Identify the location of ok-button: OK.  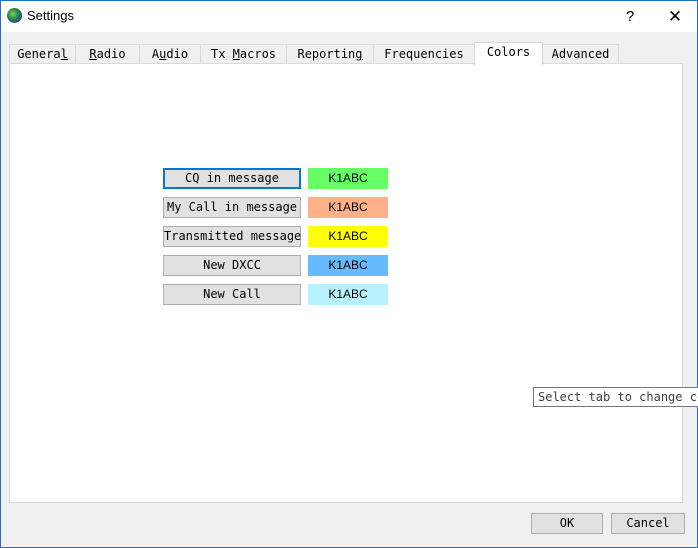
(567, 523).